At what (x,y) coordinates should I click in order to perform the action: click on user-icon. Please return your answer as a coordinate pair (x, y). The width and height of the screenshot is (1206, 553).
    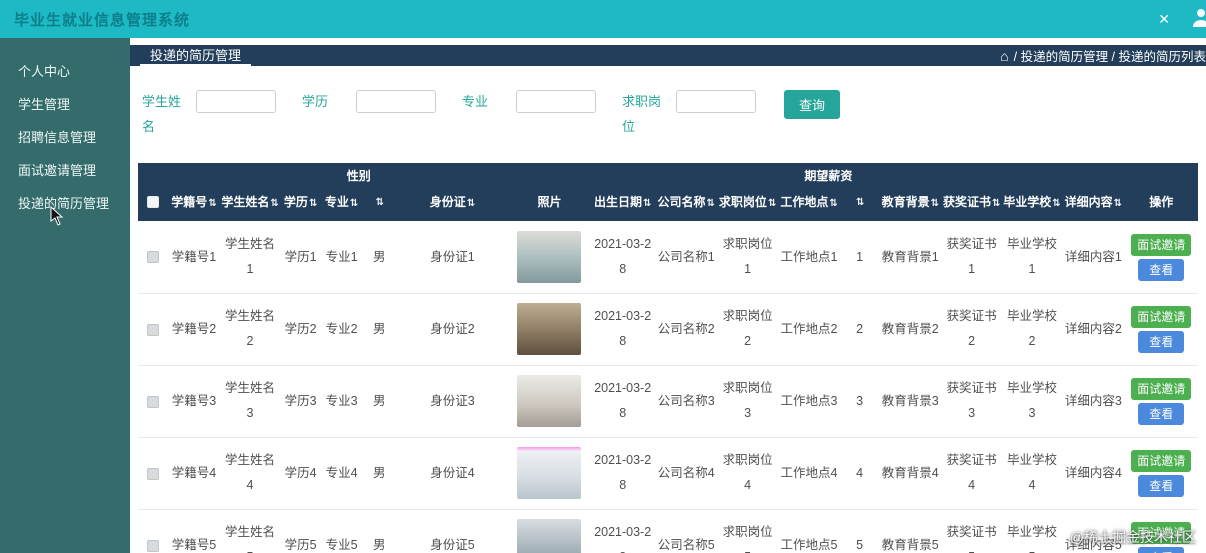
    Looking at the image, I should click on (1198, 19).